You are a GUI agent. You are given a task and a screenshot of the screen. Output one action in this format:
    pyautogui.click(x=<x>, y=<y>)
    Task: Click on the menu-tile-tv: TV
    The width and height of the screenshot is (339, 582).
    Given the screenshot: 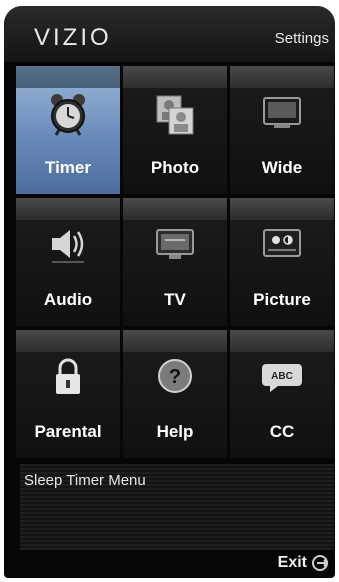 What is the action you would take?
    pyautogui.click(x=175, y=262)
    